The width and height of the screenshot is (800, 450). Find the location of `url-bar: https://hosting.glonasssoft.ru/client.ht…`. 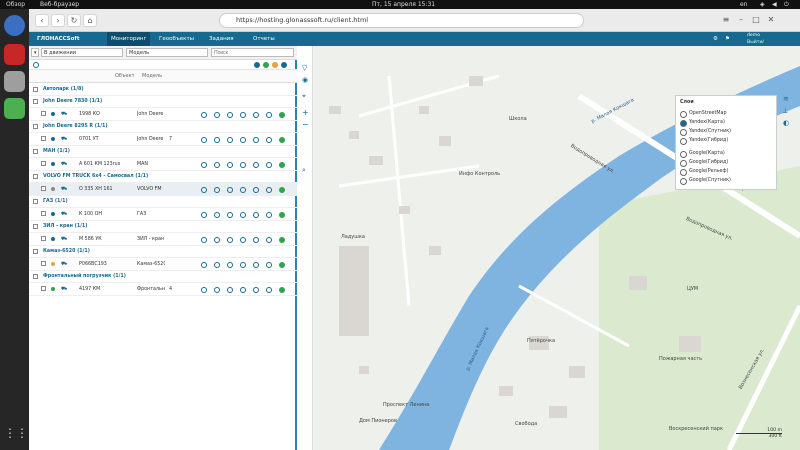

url-bar: https://hosting.glonasssoft.ru/client.ht… is located at coordinates (401, 20).